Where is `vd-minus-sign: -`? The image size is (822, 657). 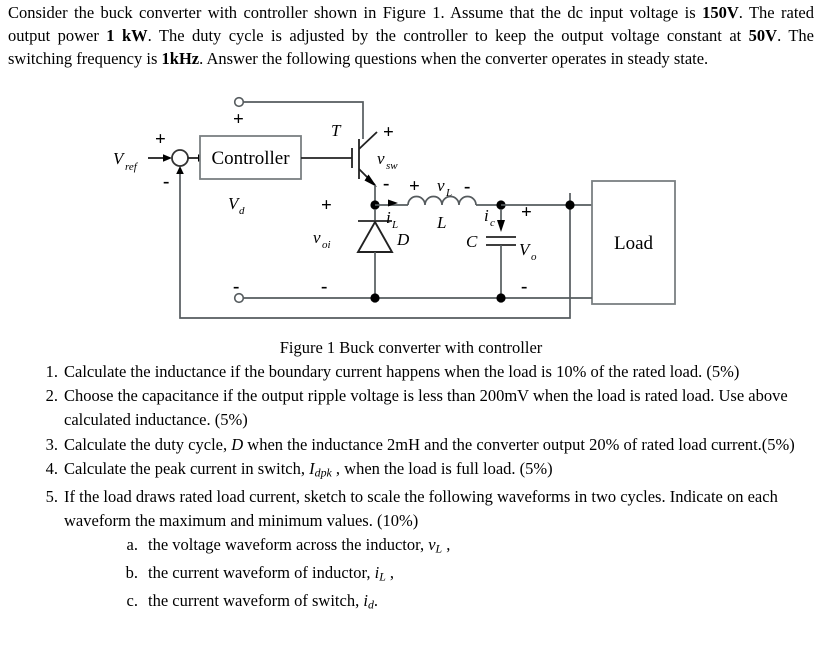 vd-minus-sign: - is located at coordinates (236, 286).